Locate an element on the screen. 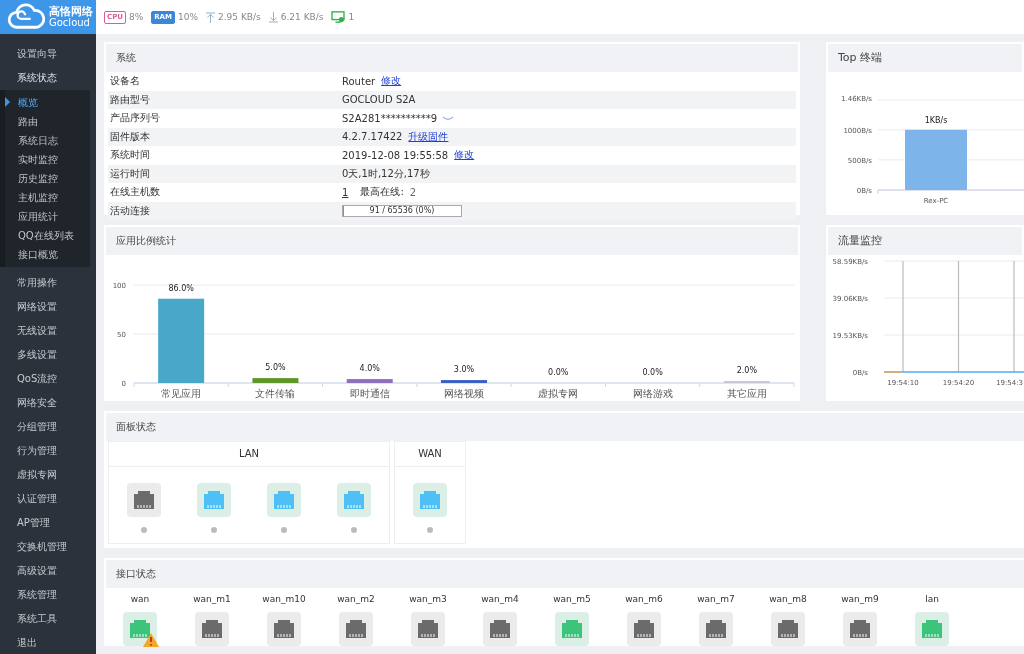 Image resolution: width=1024 pixels, height=654 pixels. field-label: 路由型号 is located at coordinates (130, 99).